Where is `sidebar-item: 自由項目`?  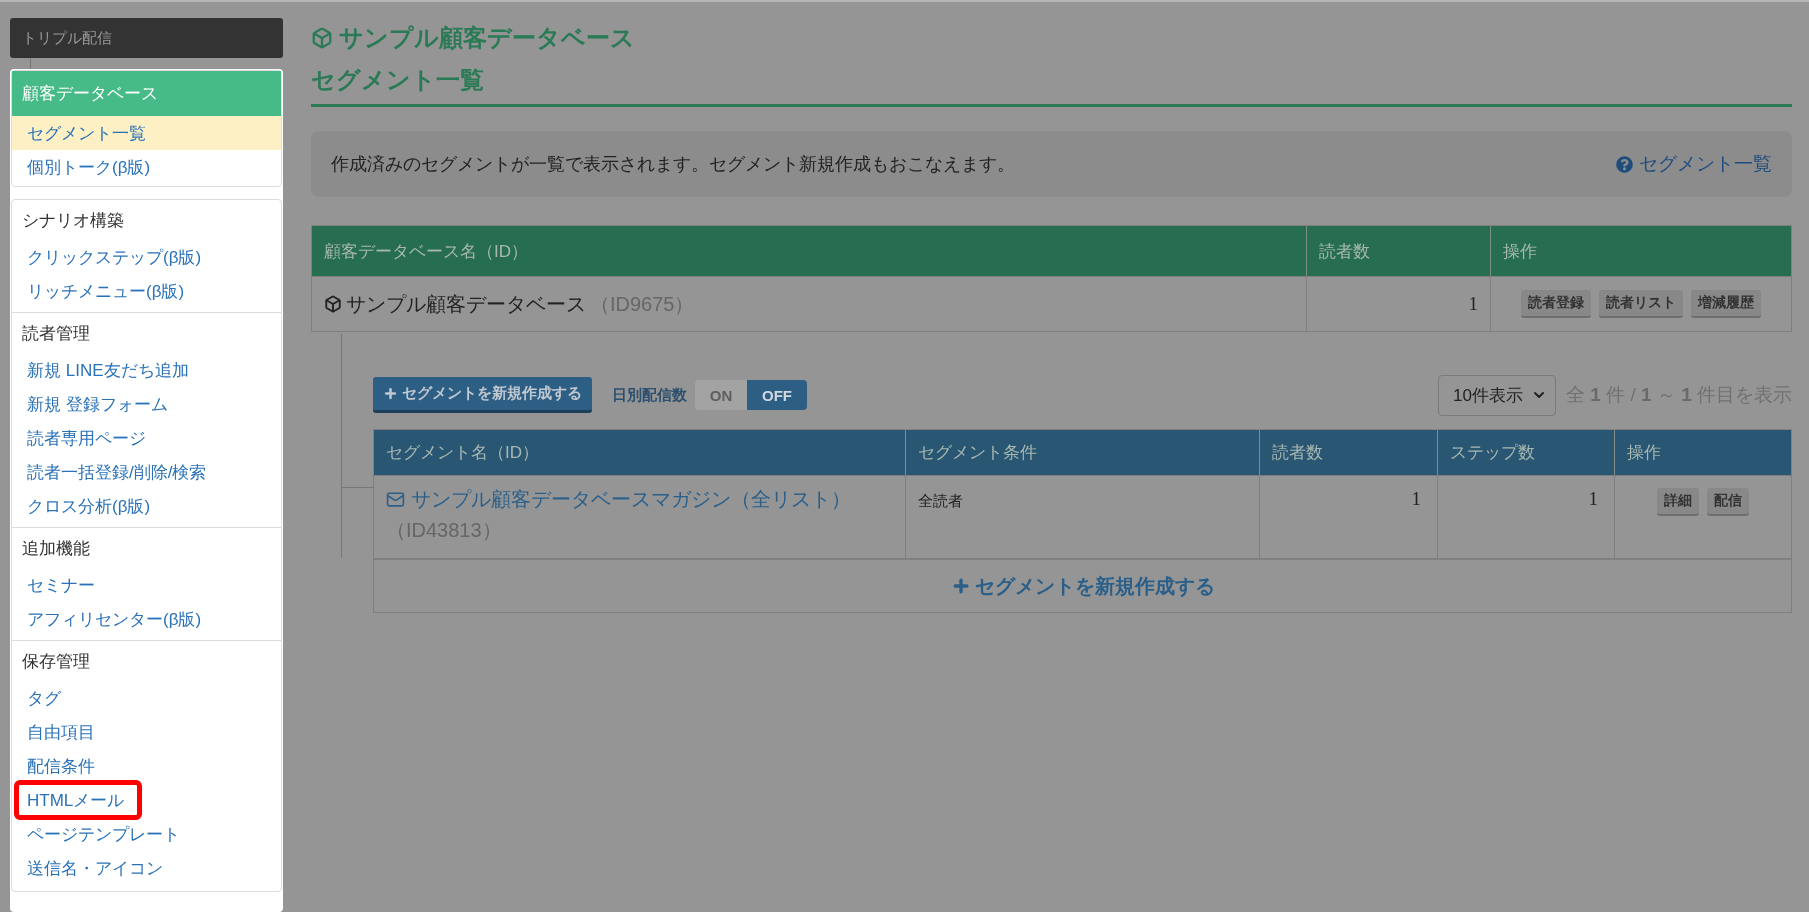 sidebar-item: 自由項目 is located at coordinates (146, 732).